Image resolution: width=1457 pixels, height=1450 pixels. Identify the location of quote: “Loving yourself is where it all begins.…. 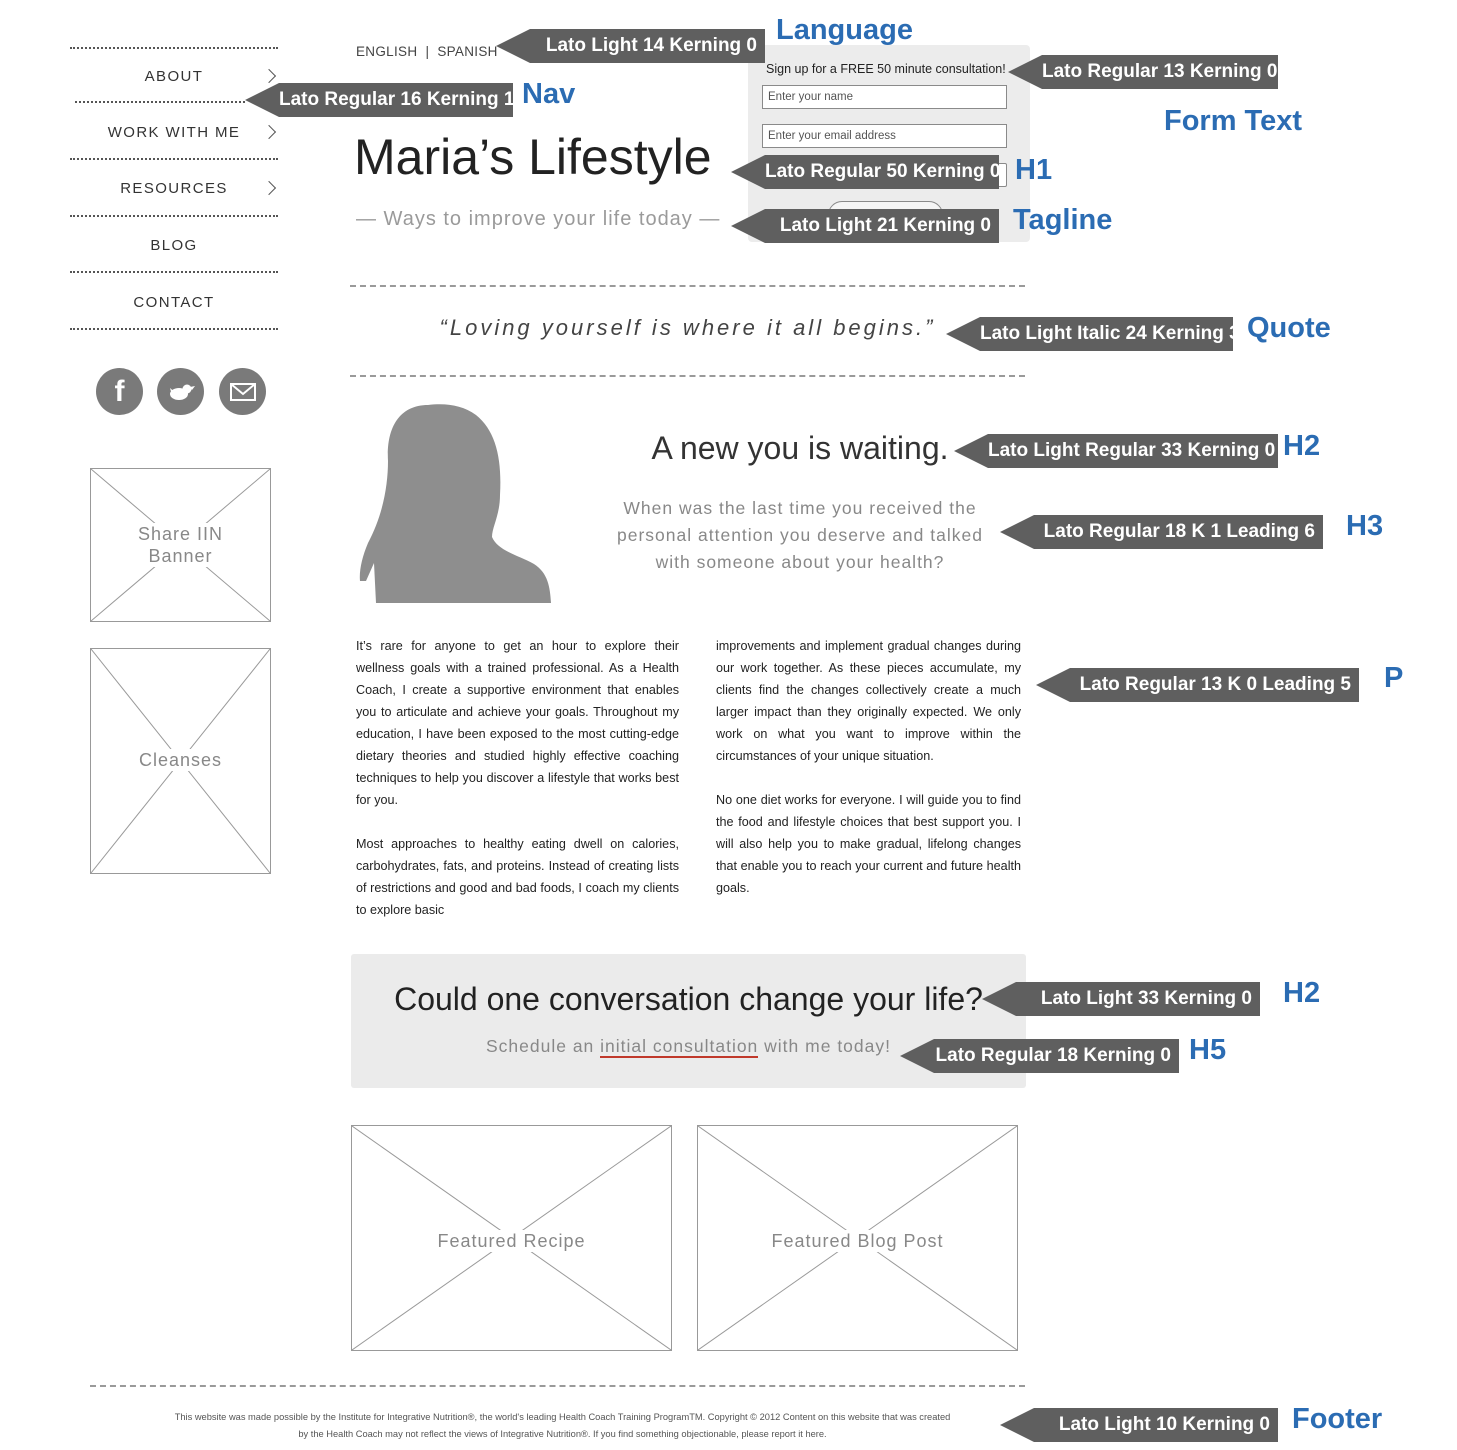
(687, 327).